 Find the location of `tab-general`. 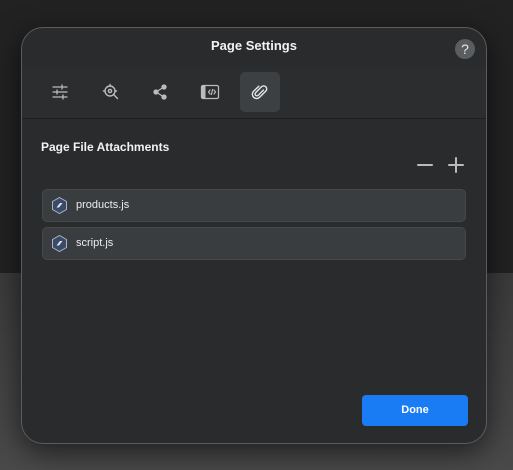

tab-general is located at coordinates (60, 92).